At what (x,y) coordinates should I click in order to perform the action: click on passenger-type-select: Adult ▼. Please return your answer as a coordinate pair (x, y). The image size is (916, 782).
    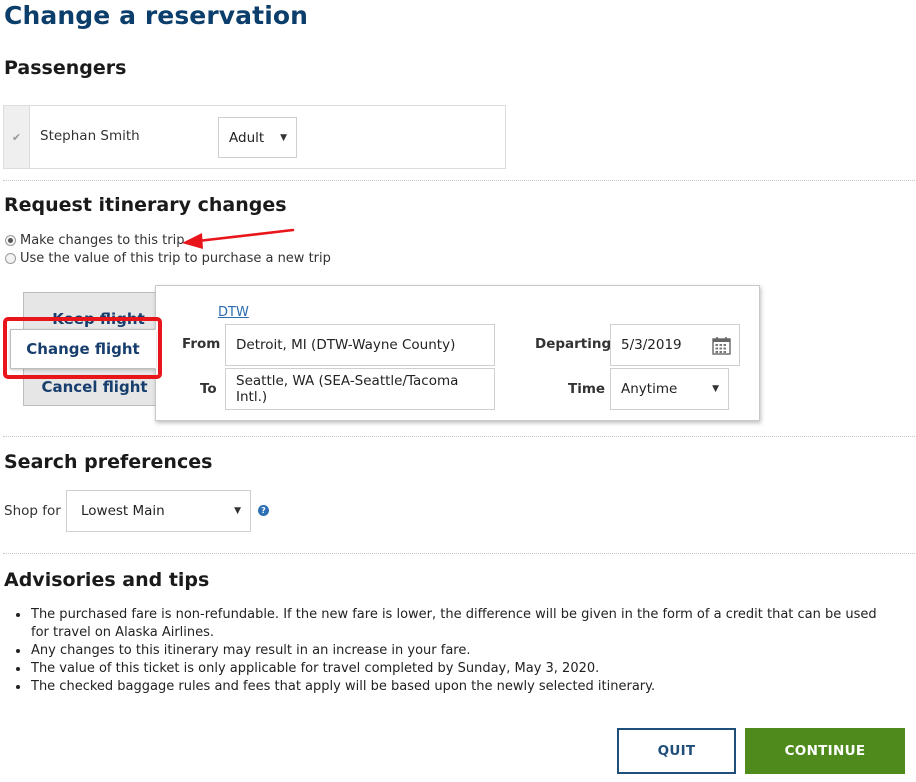
    Looking at the image, I should click on (257, 137).